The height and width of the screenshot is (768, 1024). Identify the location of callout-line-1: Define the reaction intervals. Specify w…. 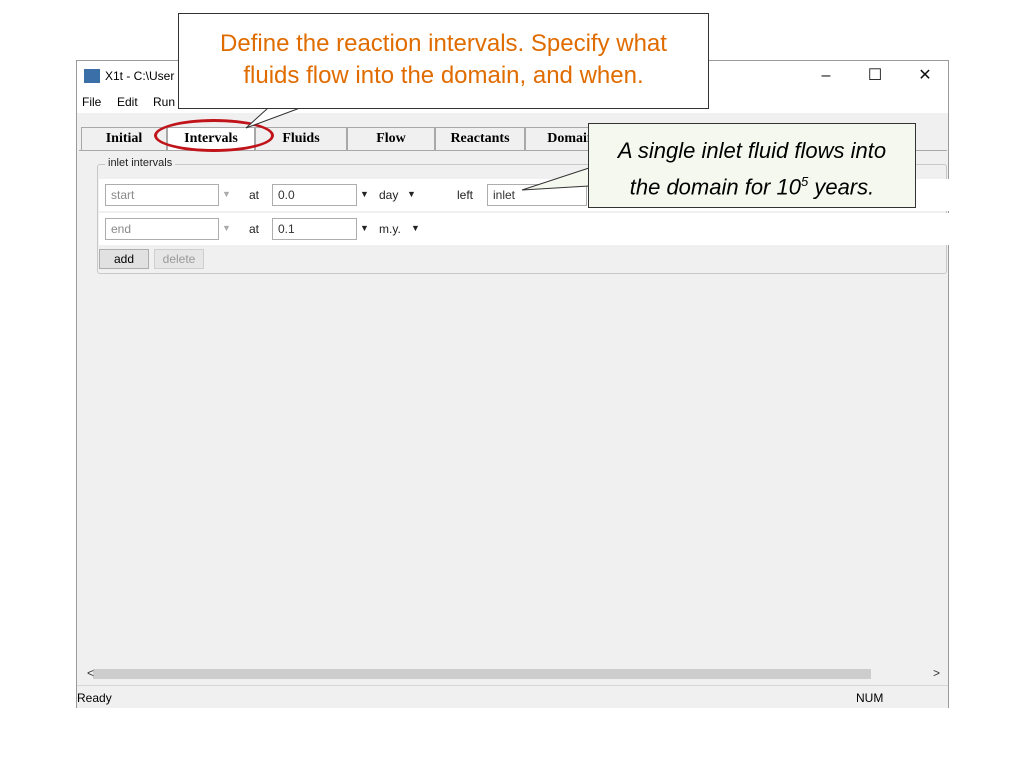
(443, 43).